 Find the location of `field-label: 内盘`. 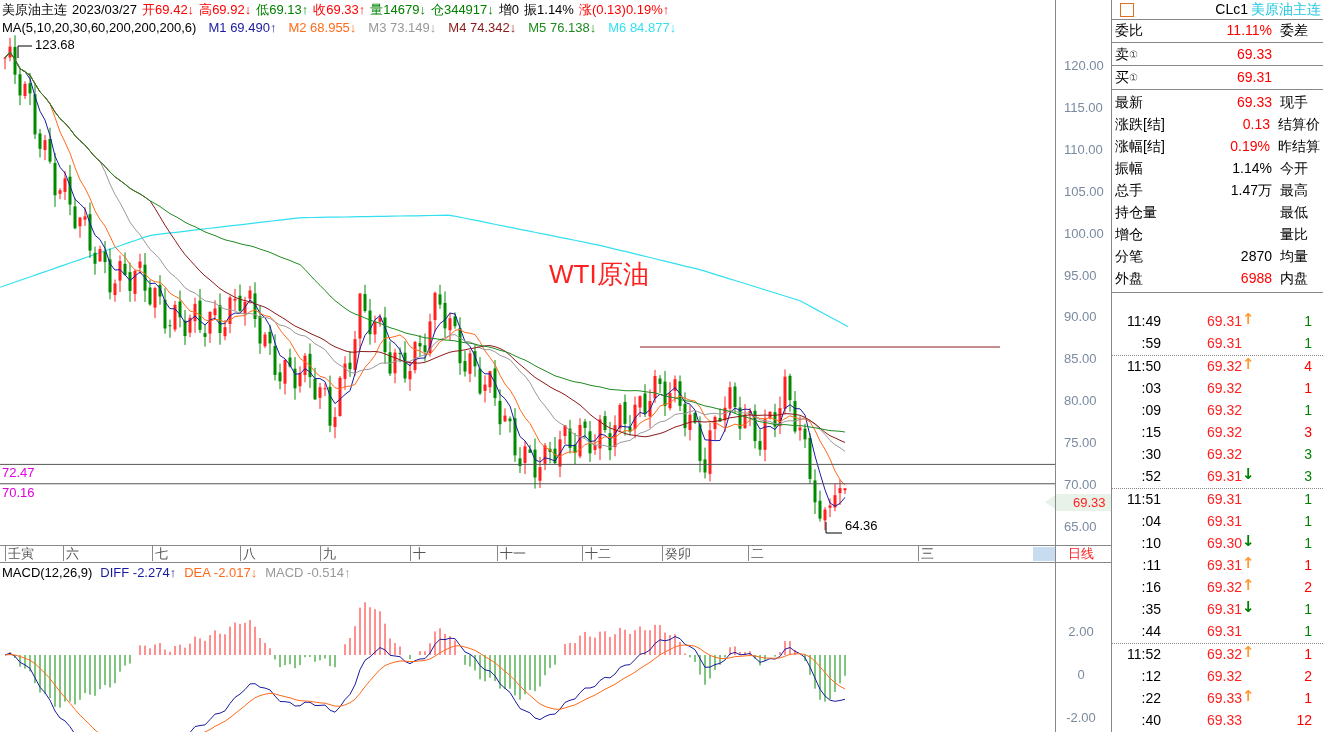

field-label: 内盘 is located at coordinates (1294, 279).